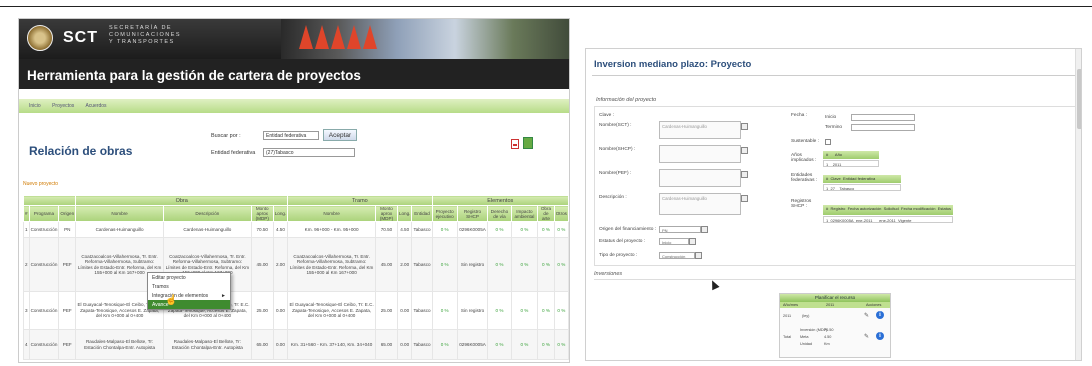 The image size is (1092, 366). I want to click on col-tramo-long: Long., so click(404, 213).